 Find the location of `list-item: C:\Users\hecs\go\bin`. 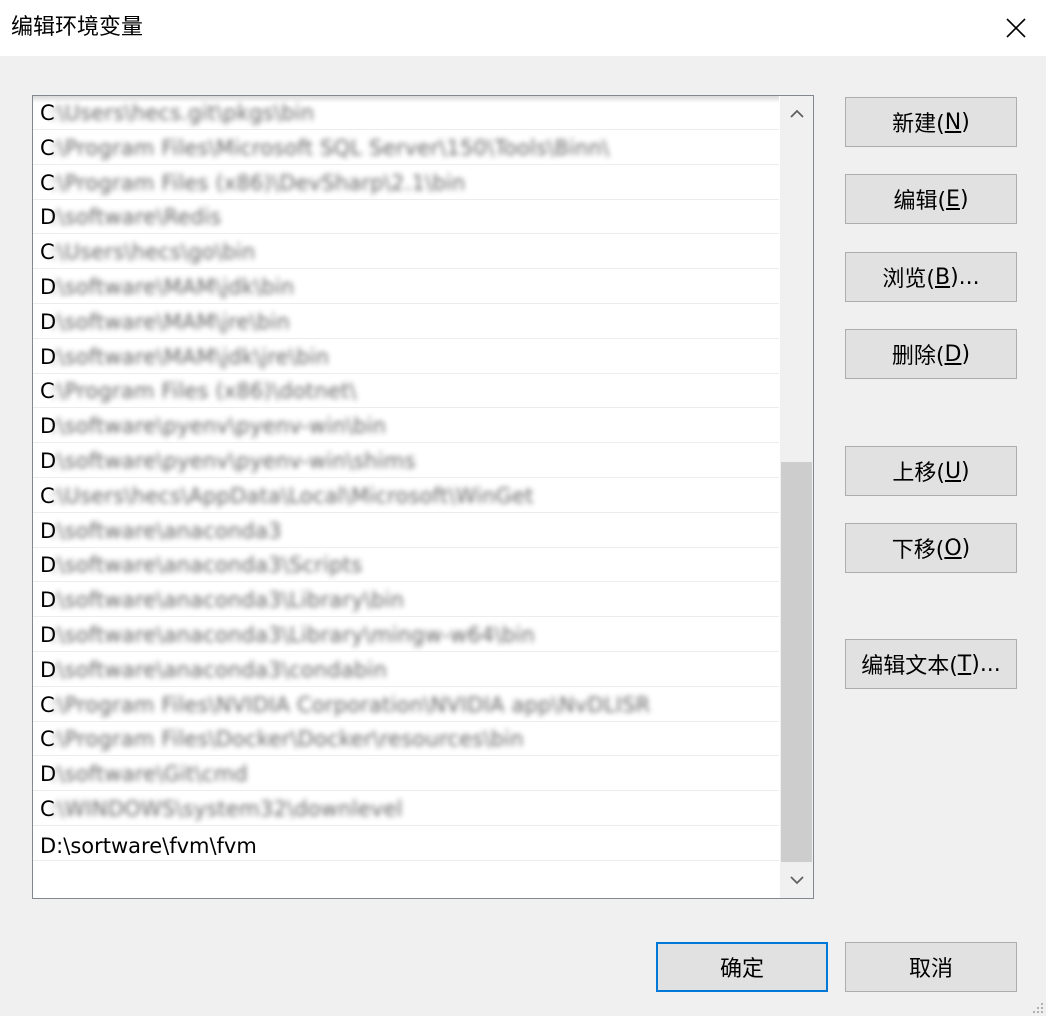

list-item: C:\Users\hecs\go\bin is located at coordinates (406, 252).